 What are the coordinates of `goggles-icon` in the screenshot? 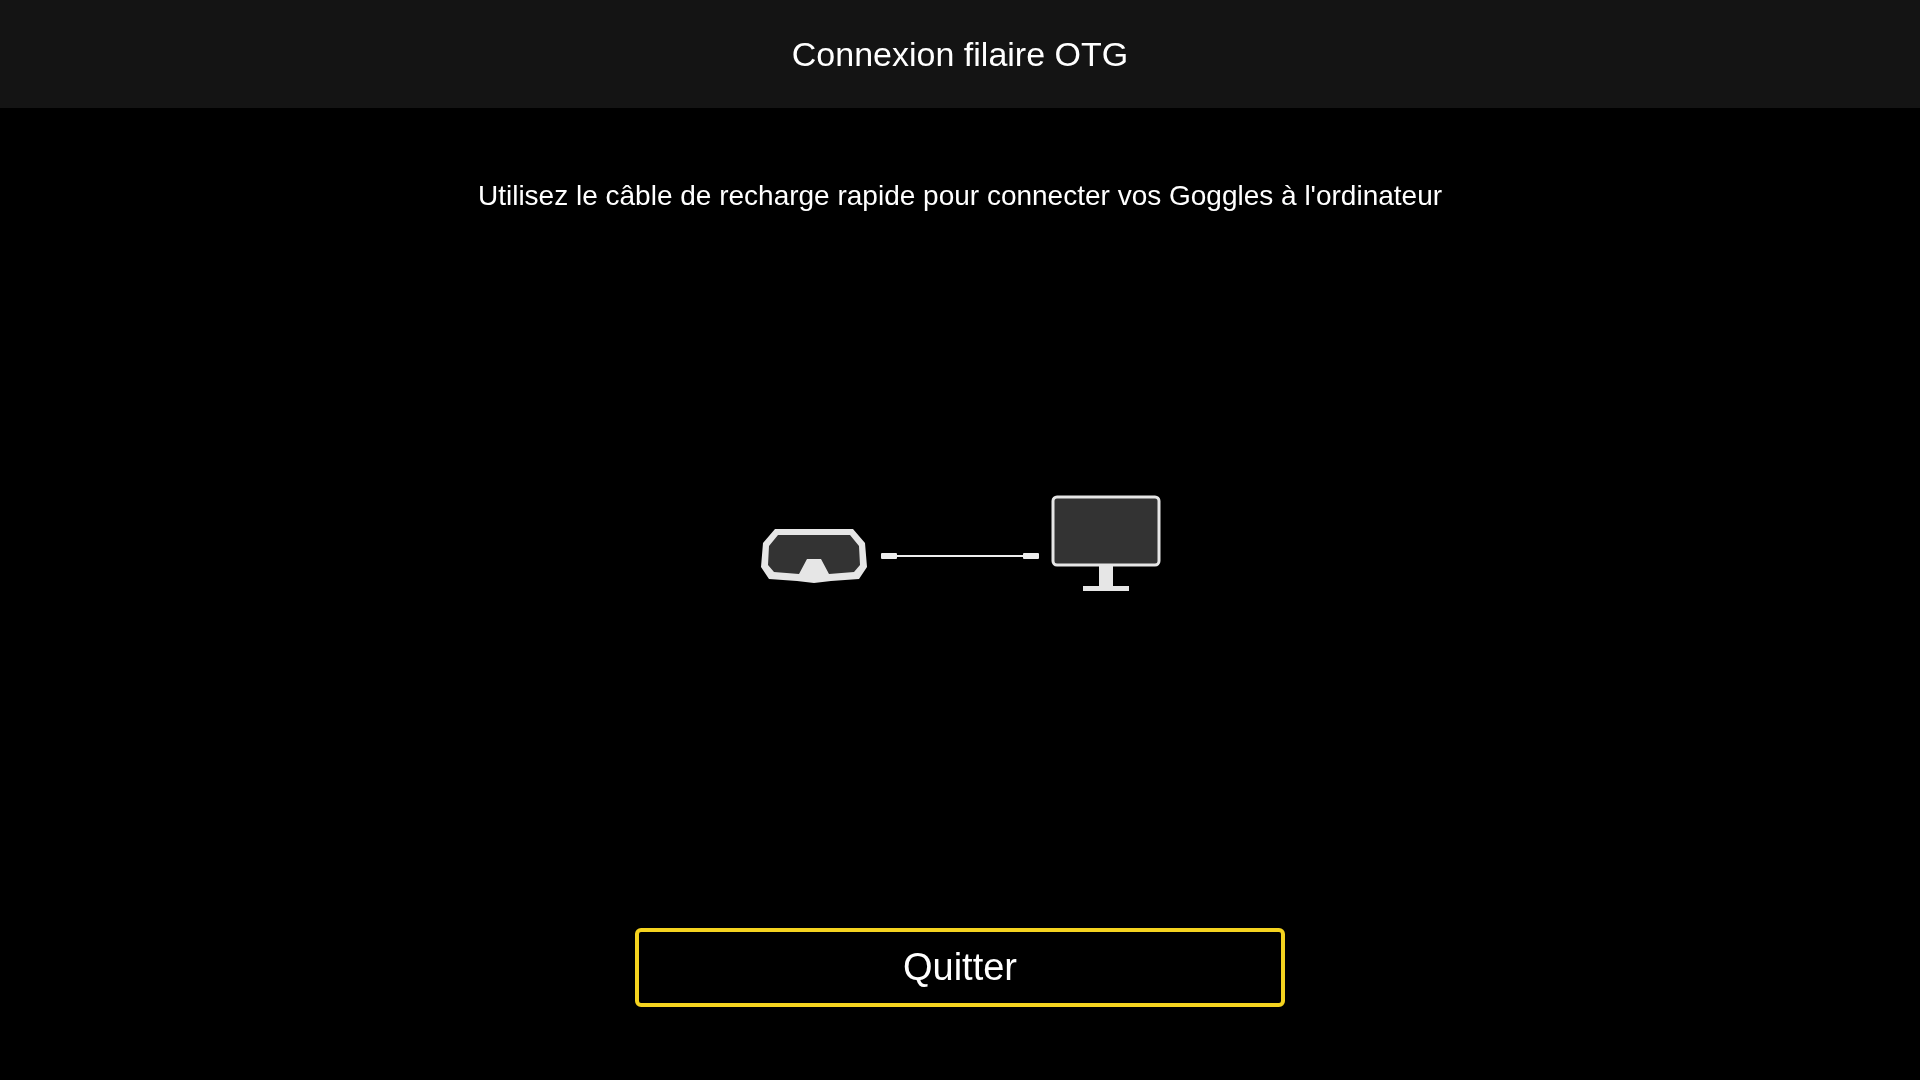 It's located at (814, 556).